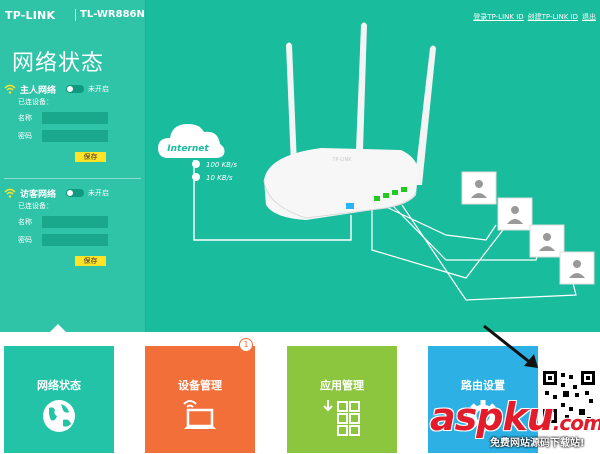 This screenshot has height=454, width=600. Describe the element at coordinates (246, 345) in the screenshot. I see `notification-badge: 1` at that location.